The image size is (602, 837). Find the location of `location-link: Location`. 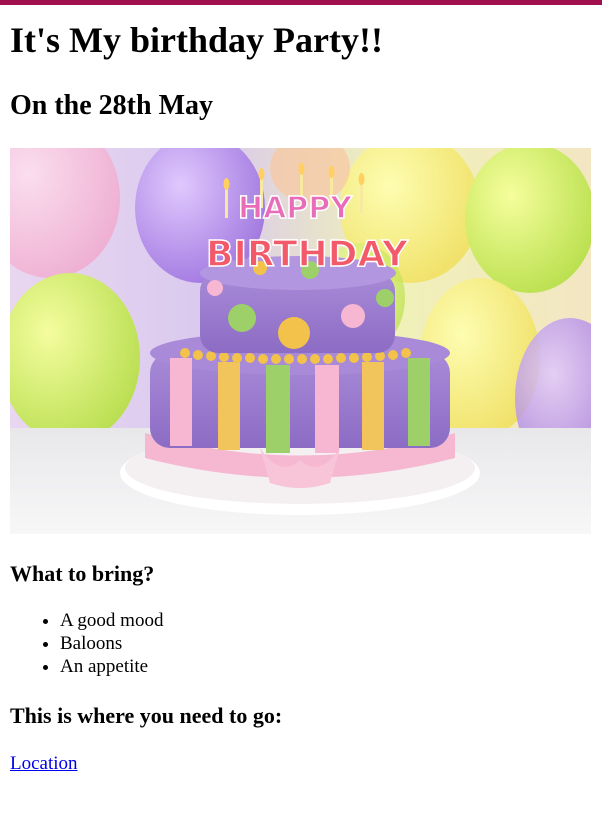

location-link: Location is located at coordinates (44, 764).